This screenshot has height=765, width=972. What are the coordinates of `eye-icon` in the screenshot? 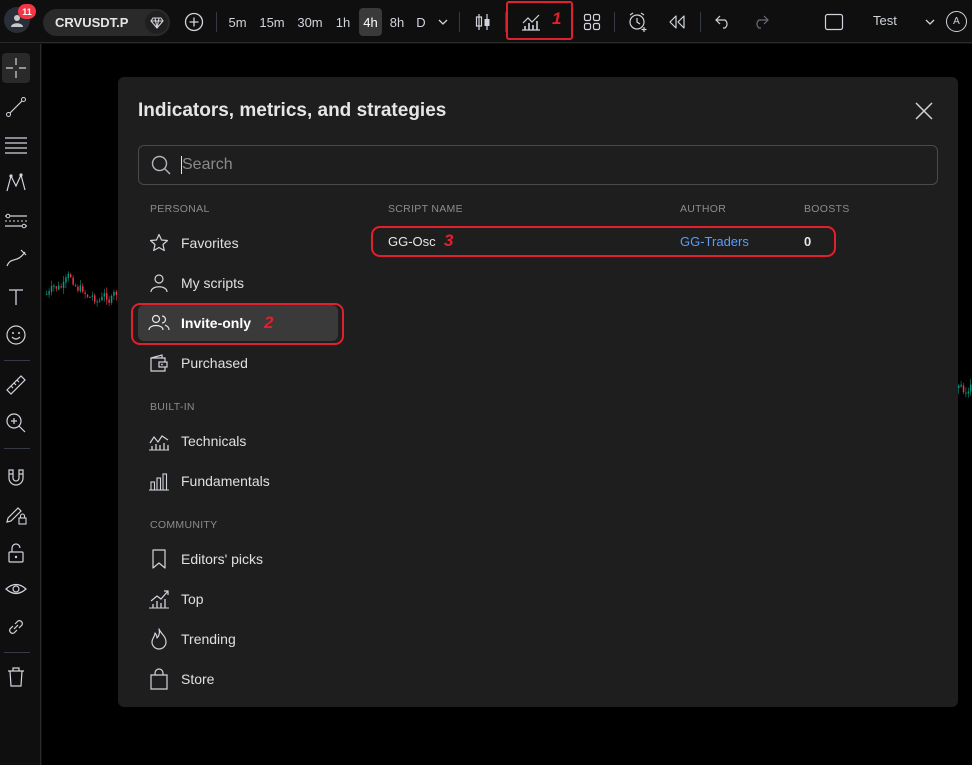 It's located at (16, 589).